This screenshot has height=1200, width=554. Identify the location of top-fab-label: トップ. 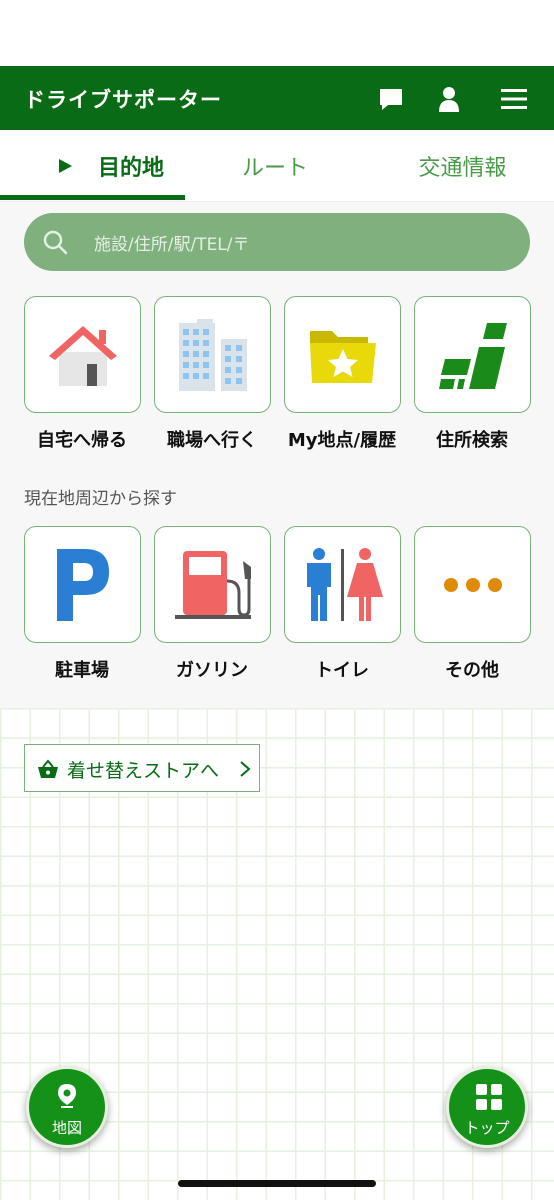
(487, 1128).